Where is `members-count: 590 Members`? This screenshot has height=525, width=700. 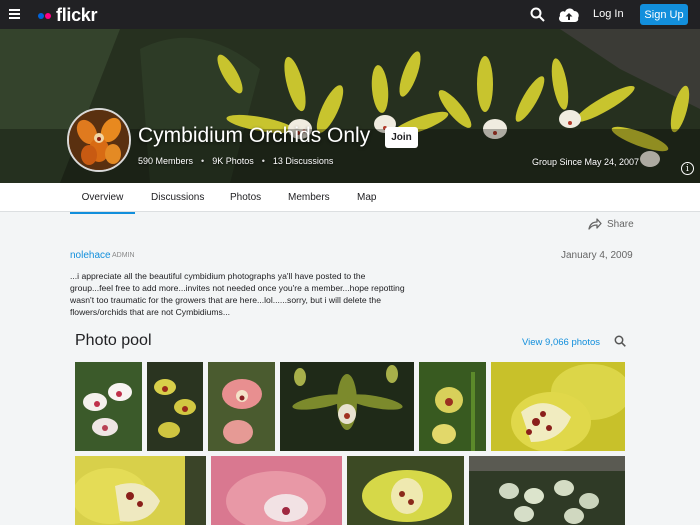 members-count: 590 Members is located at coordinates (165, 161).